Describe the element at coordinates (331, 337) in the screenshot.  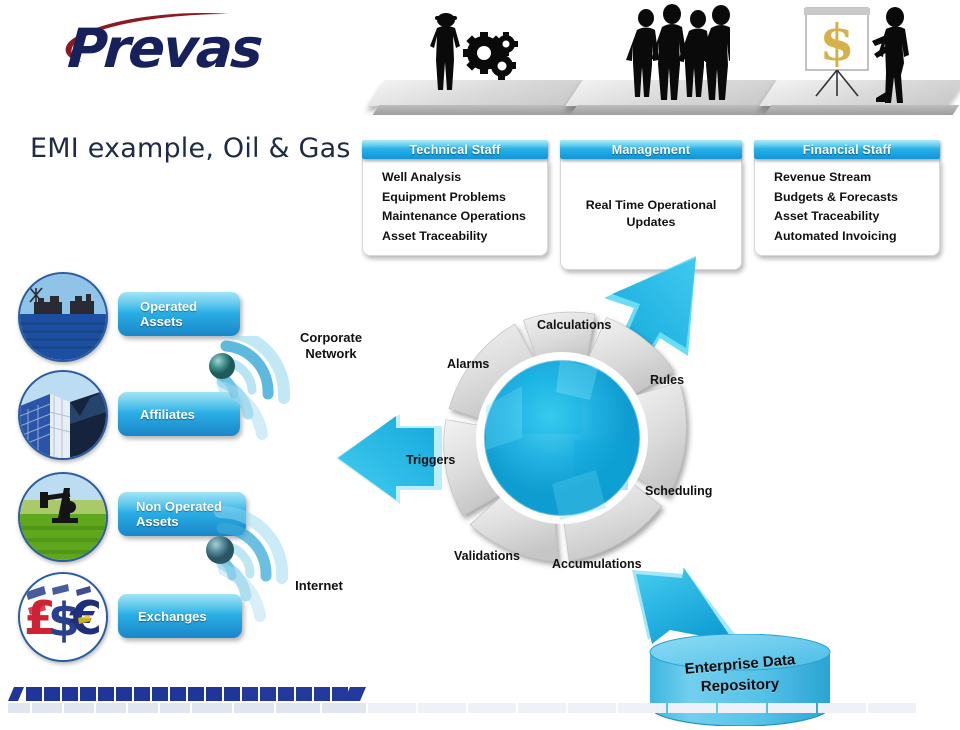
I see `network-label-line1: Corporate` at that location.